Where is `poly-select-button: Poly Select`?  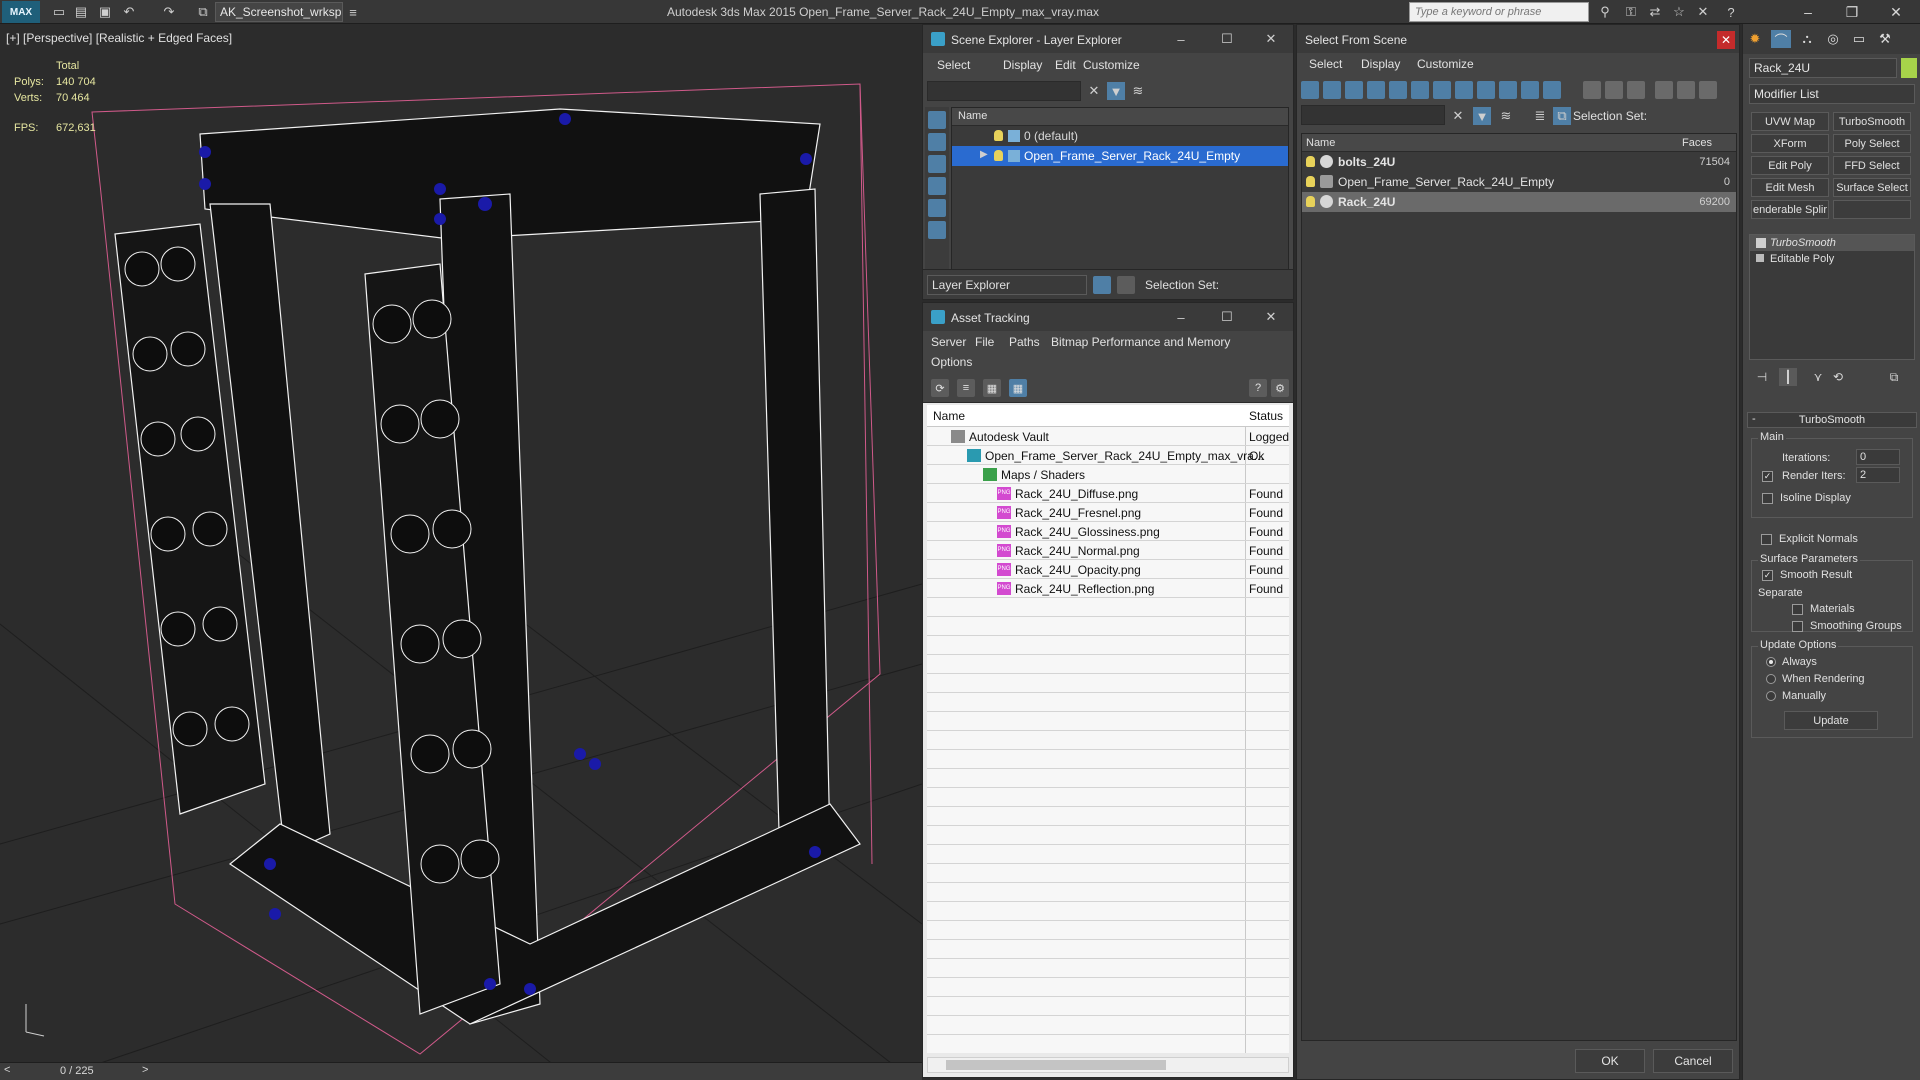
poly-select-button: Poly Select is located at coordinates (1872, 143).